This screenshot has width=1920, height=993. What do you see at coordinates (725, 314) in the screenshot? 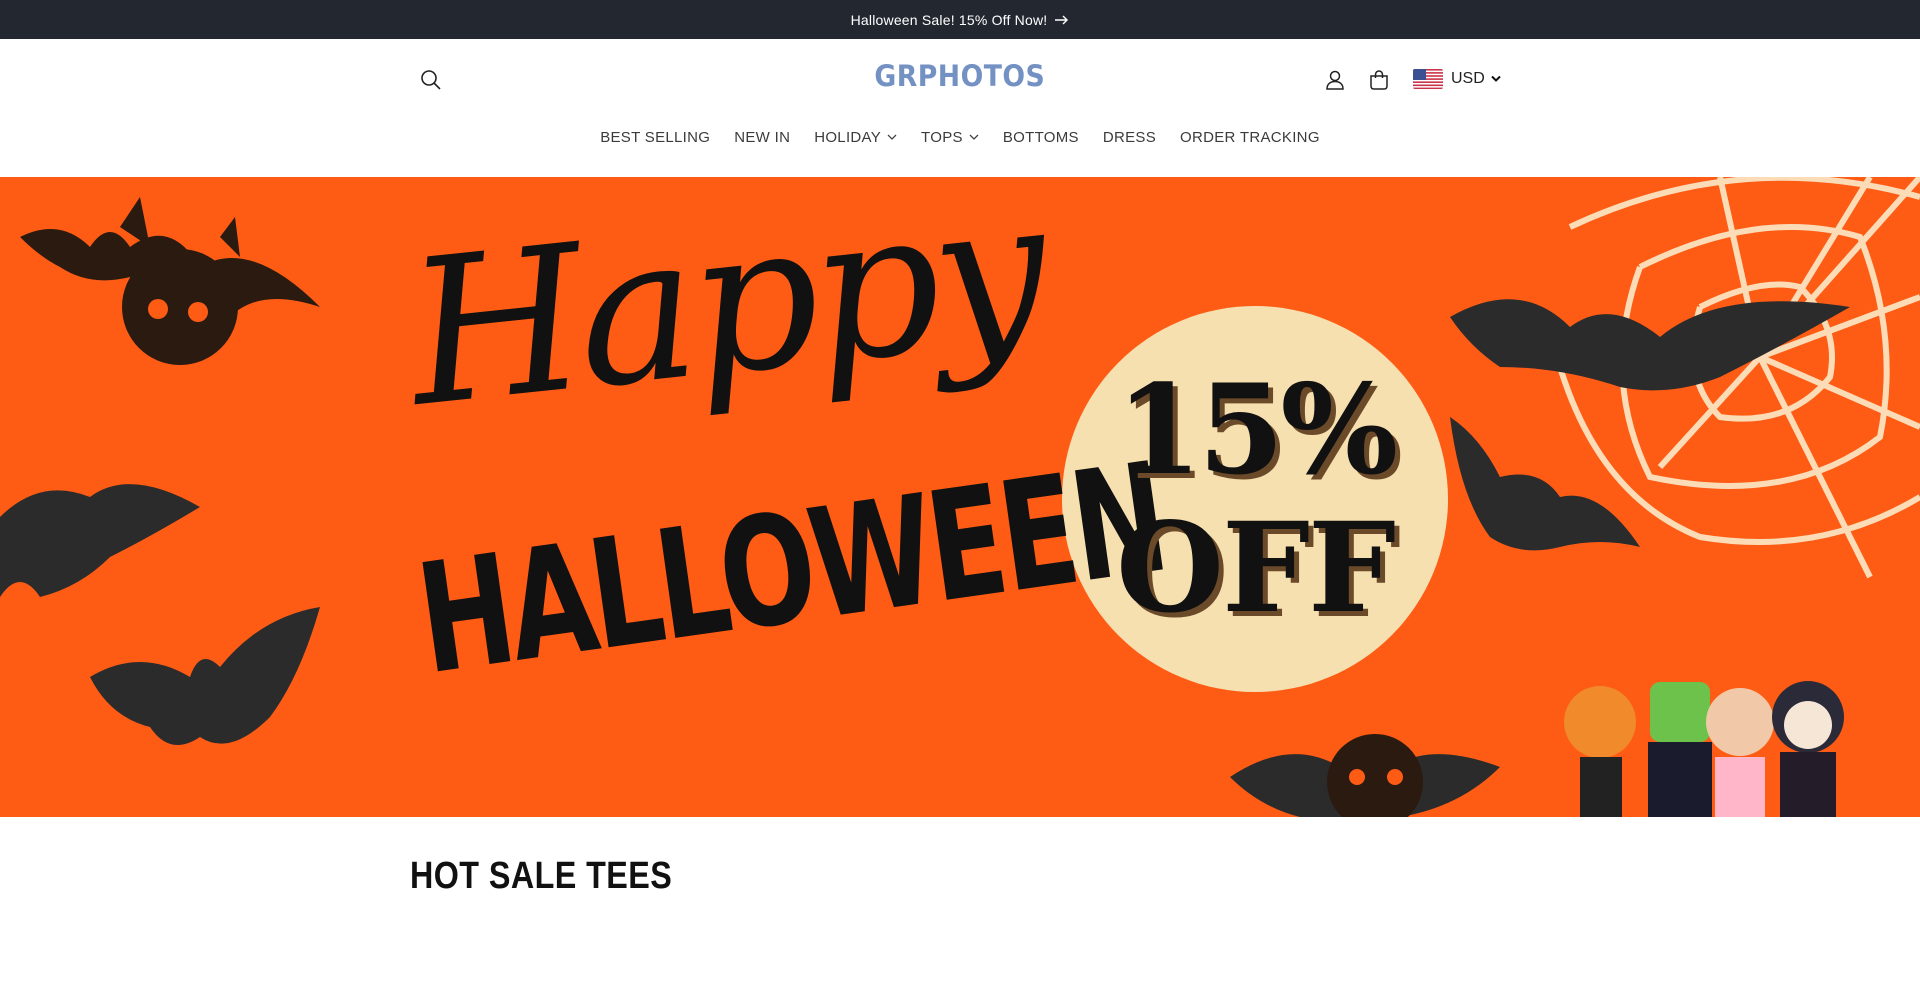
I see `hero-line-happy: Happy` at bounding box center [725, 314].